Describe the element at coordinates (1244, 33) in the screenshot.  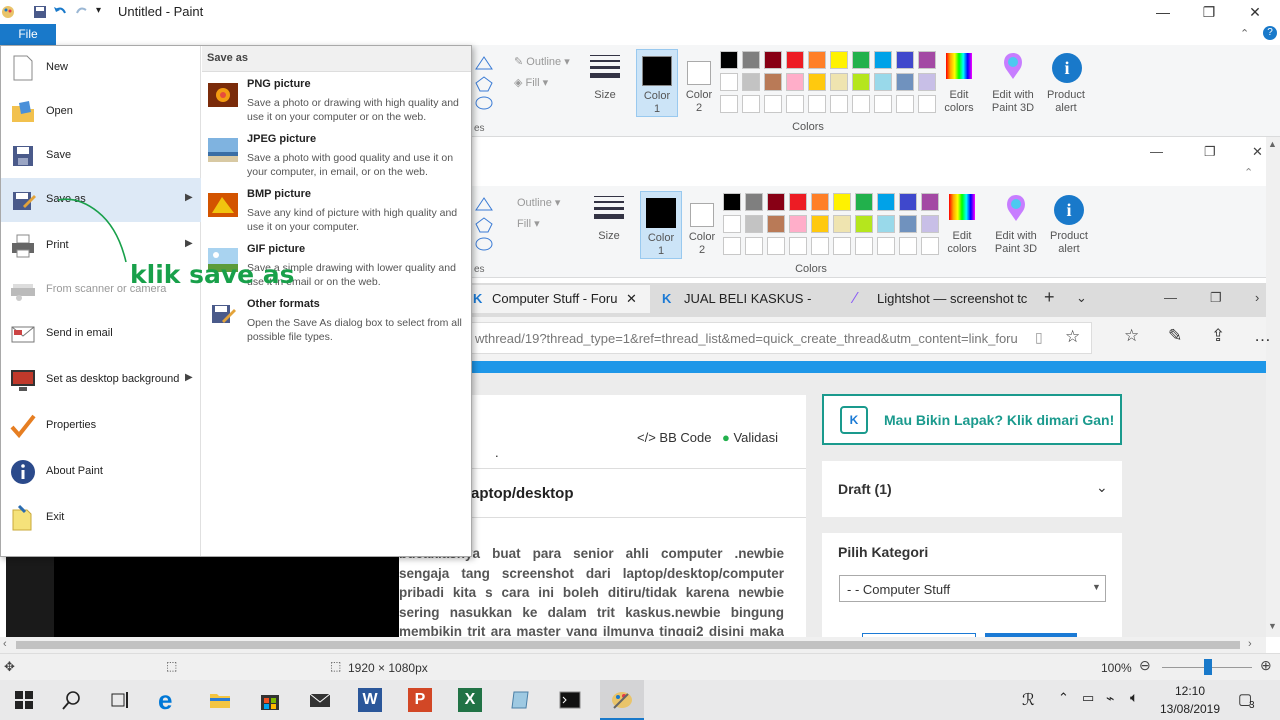
I see `collapse-ribbon-icon: ⌃` at that location.